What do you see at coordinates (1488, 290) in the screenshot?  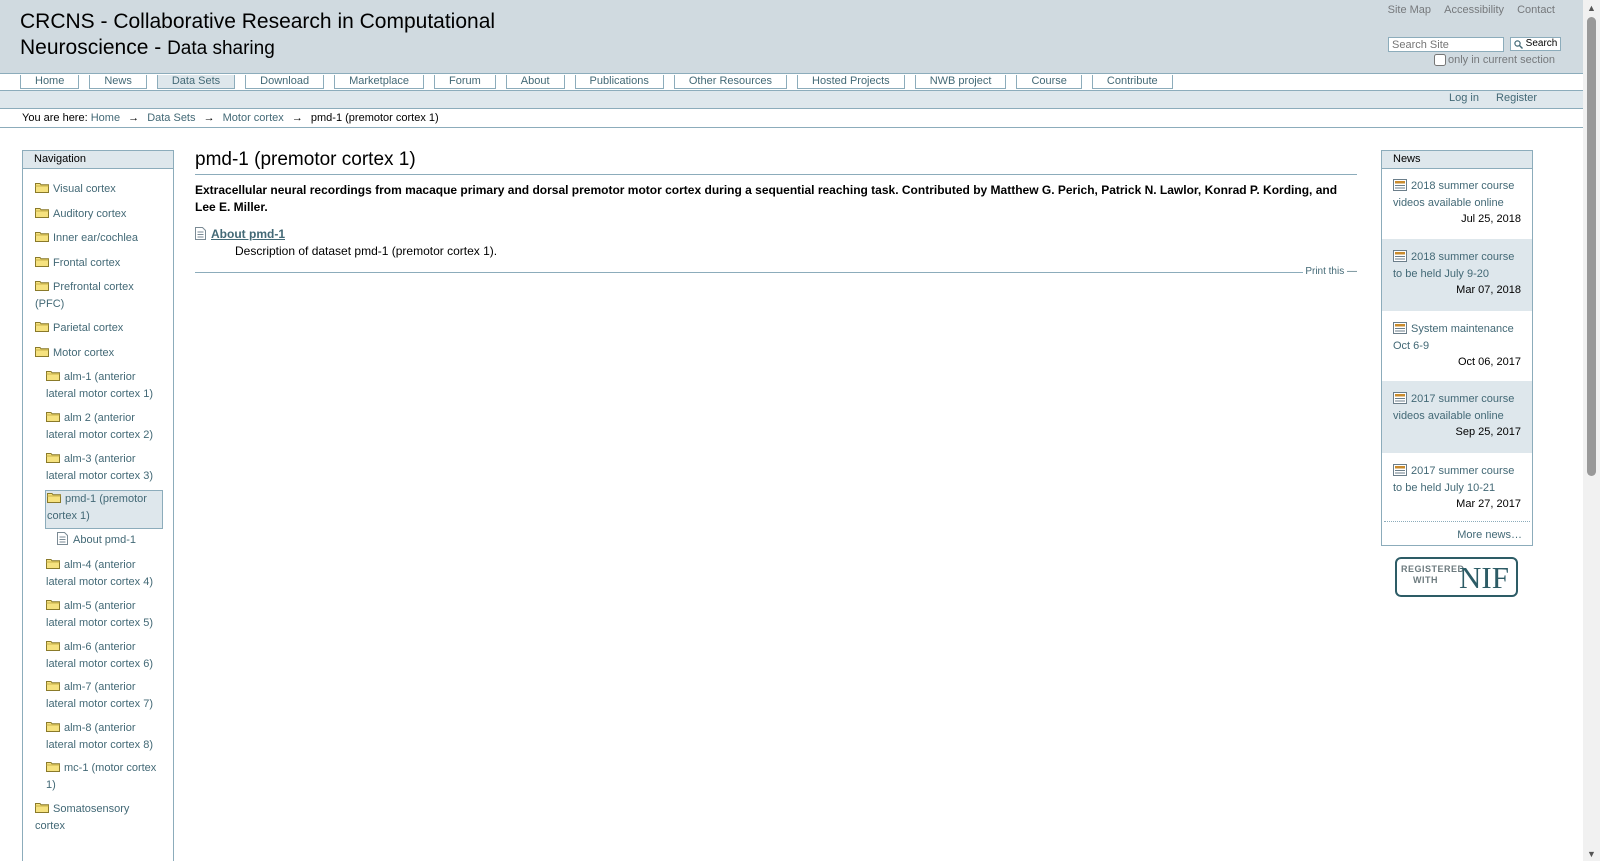 I see `news-date: Mar 07, 2018` at bounding box center [1488, 290].